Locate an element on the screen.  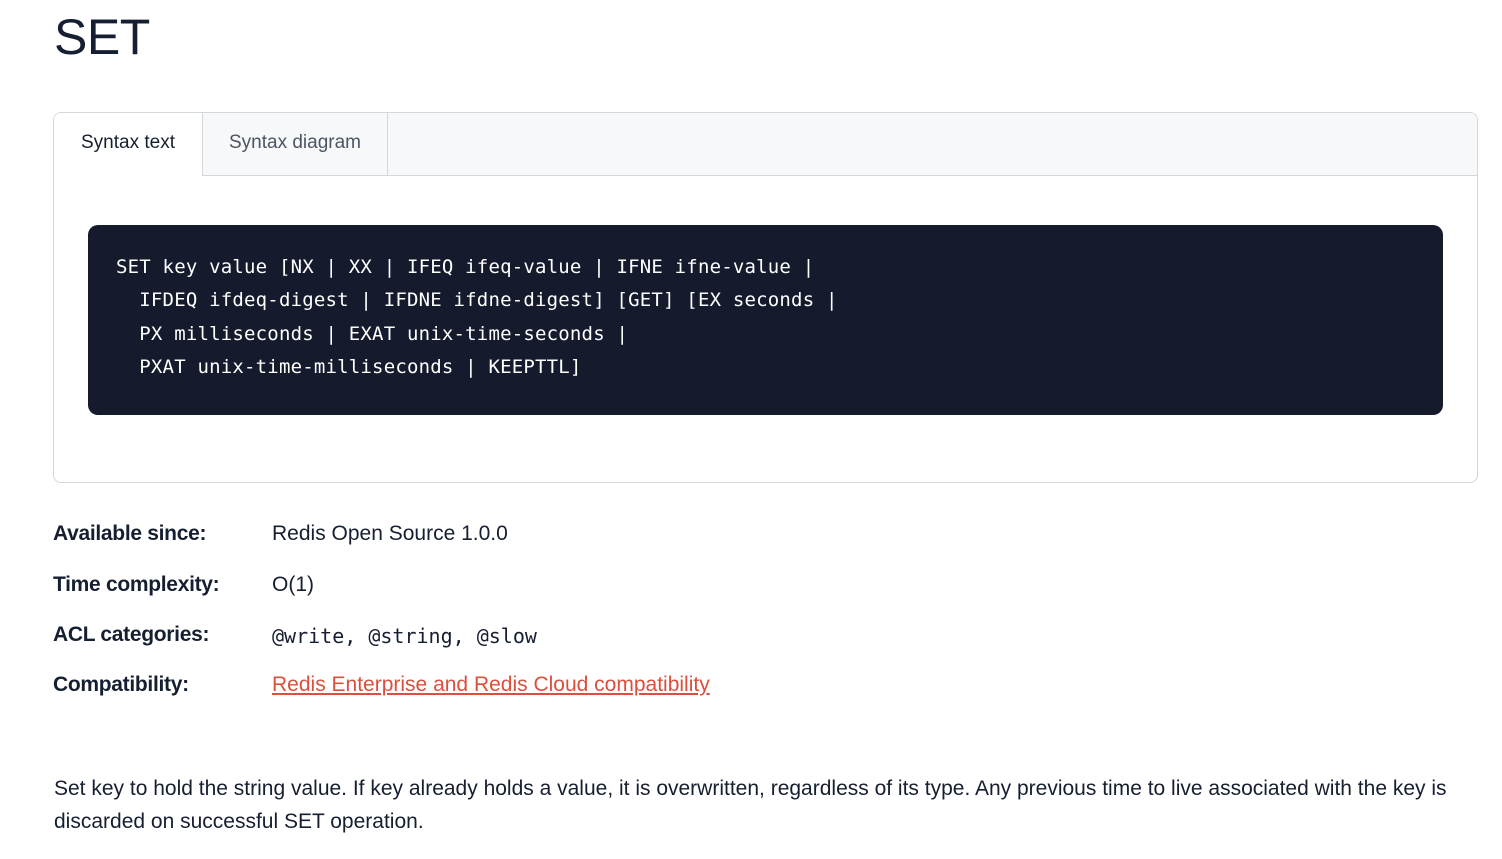
compatibility-label: Compatibility: is located at coordinates (121, 684).